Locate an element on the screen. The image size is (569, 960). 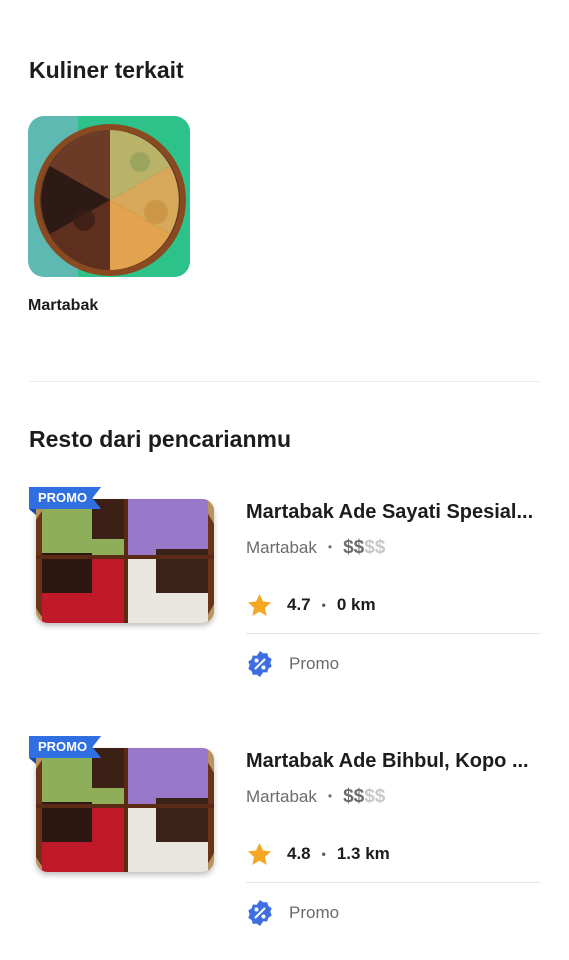
rating-value: 4.7 is located at coordinates (299, 604).